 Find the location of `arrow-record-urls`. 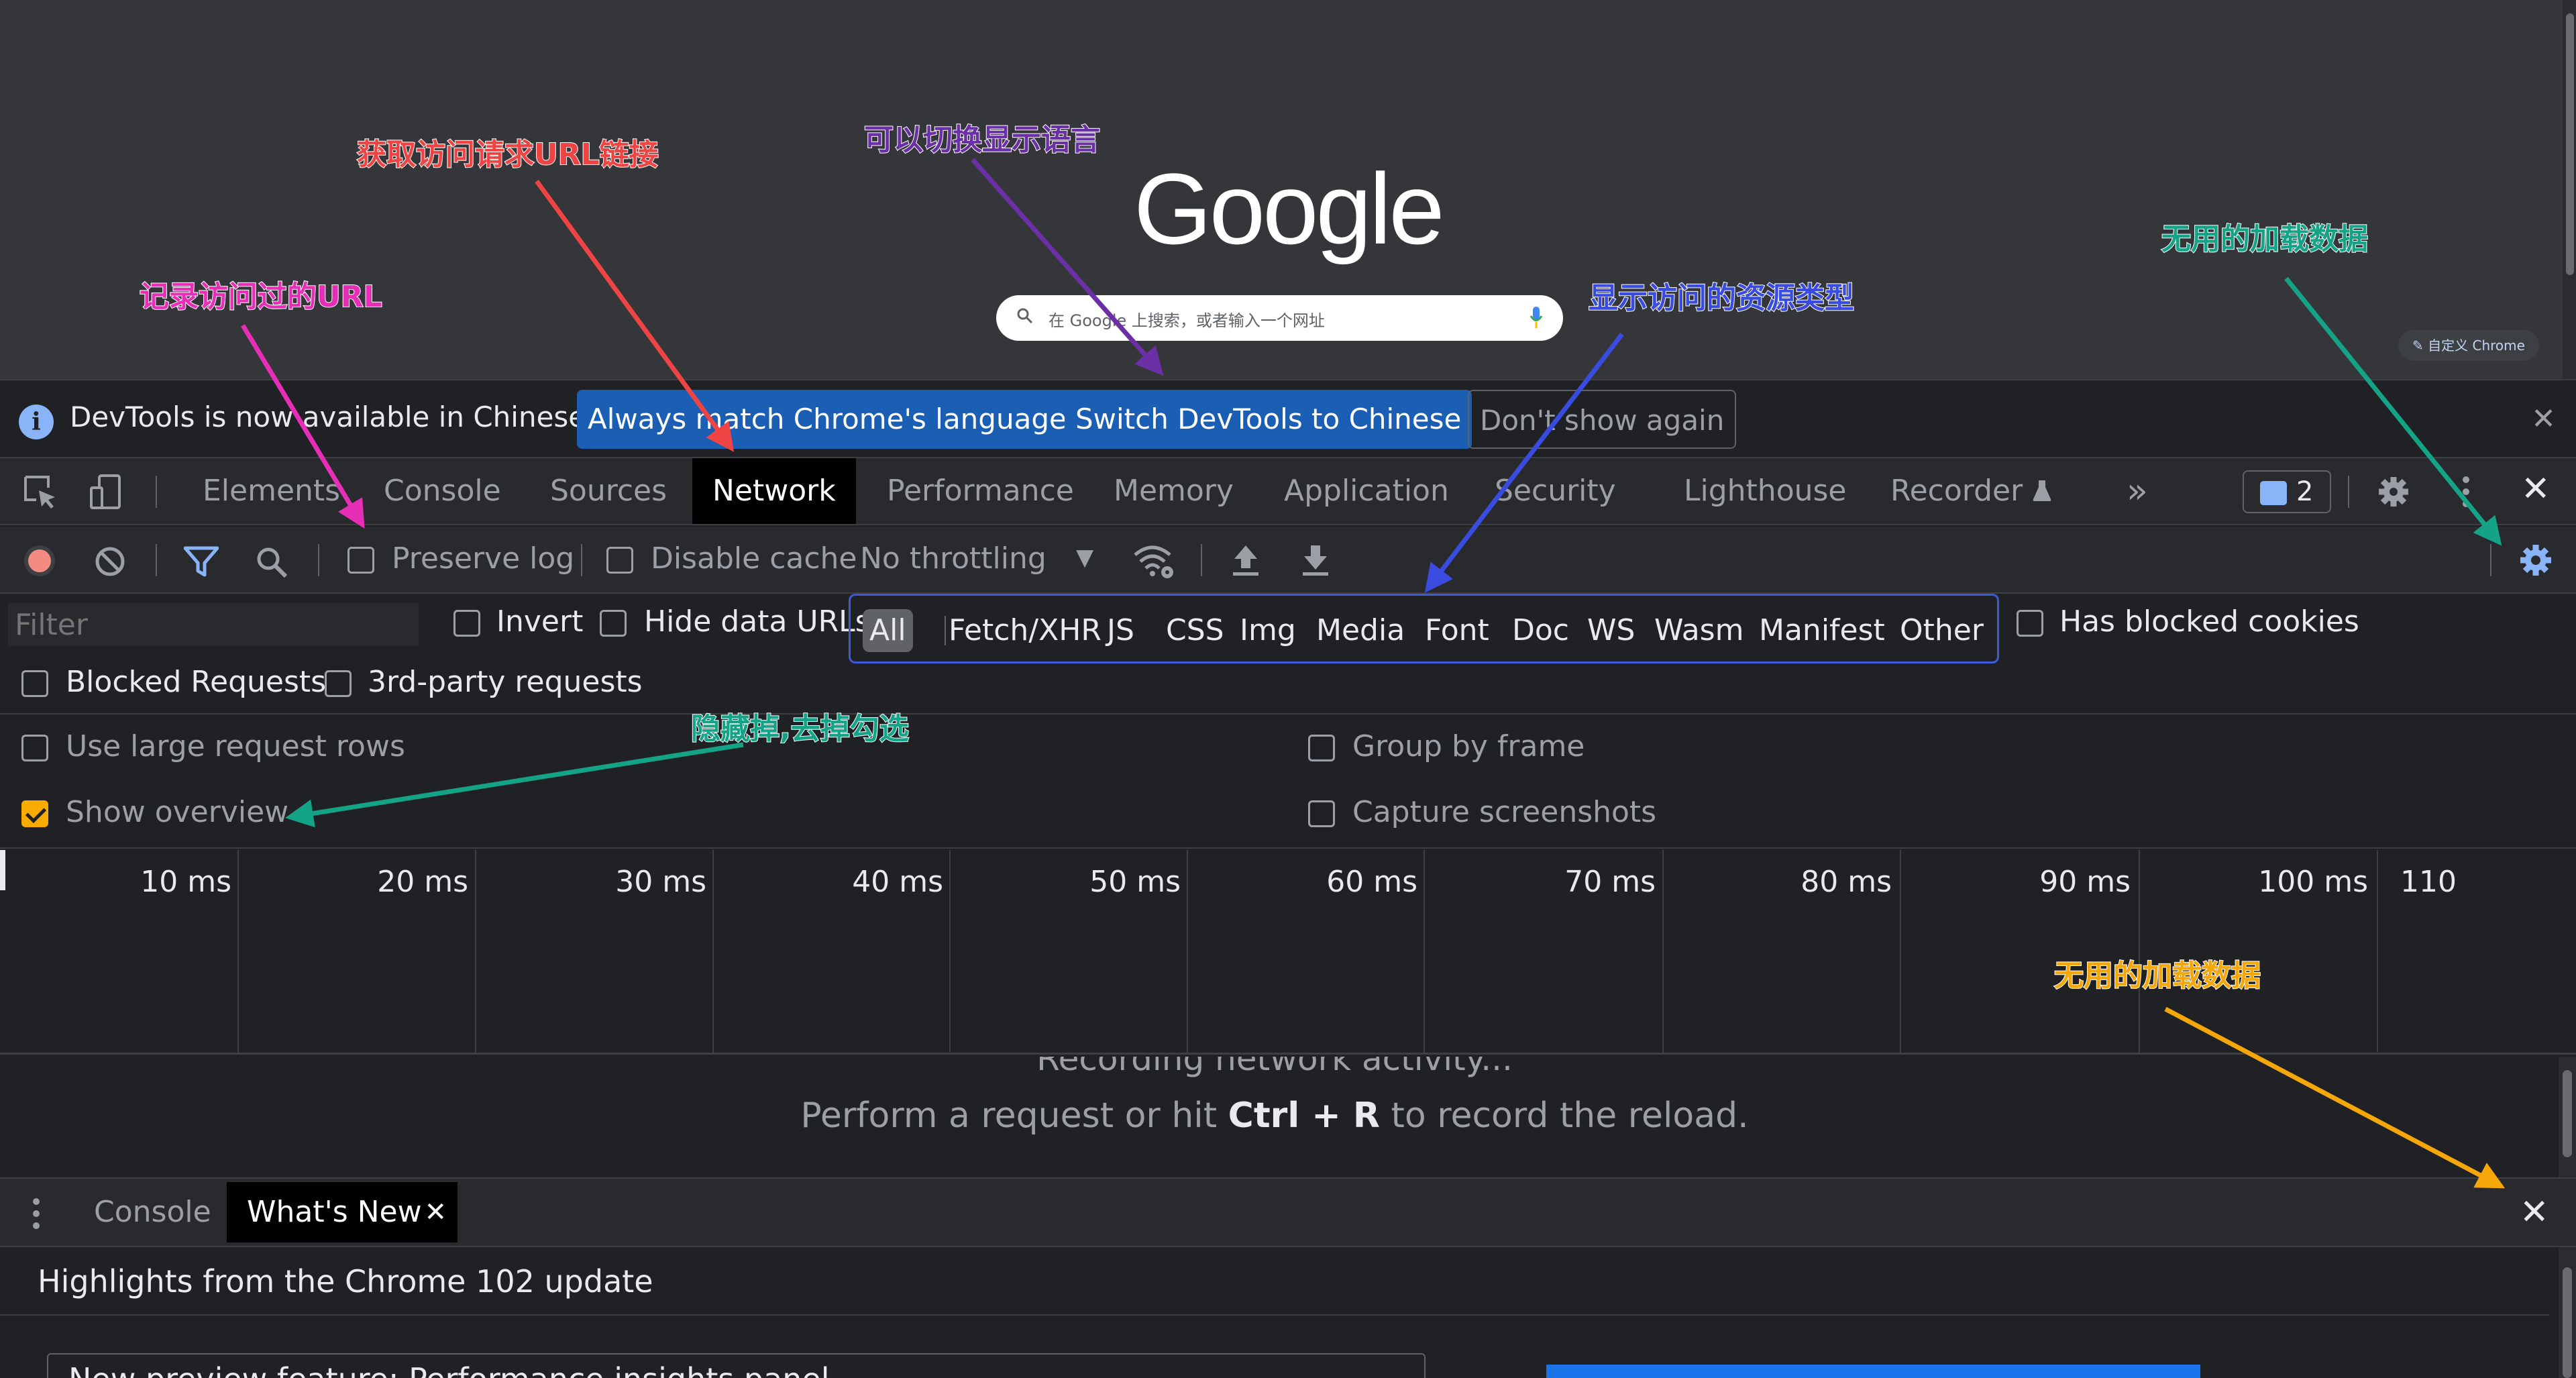

arrow-record-urls is located at coordinates (302, 426).